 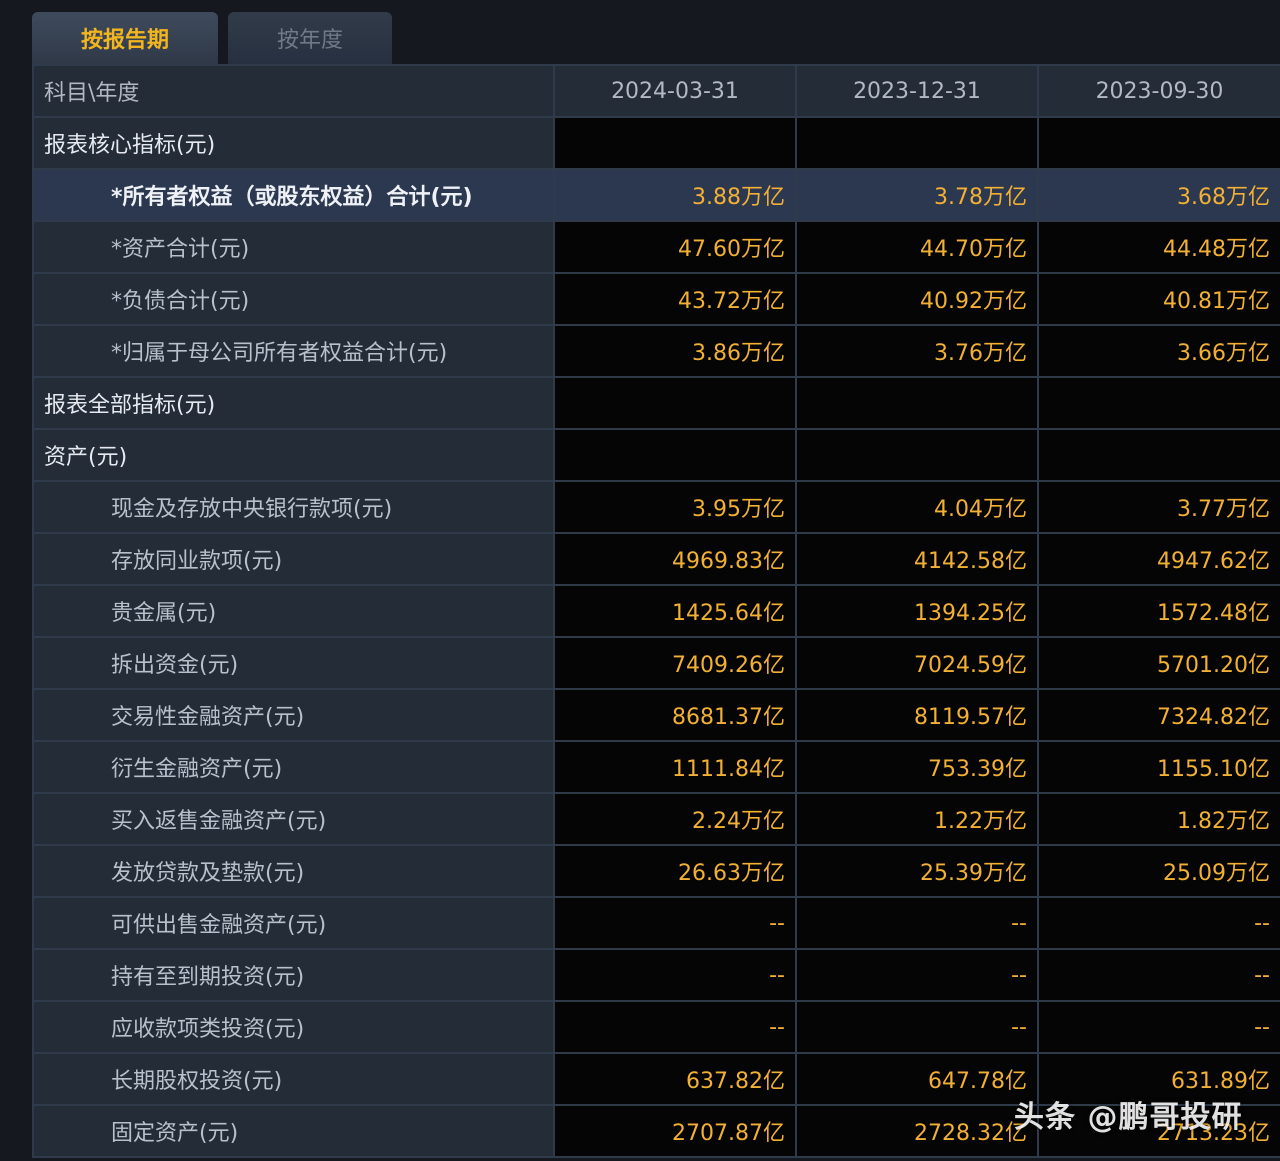 I want to click on table-row: 存放同业款项(元) 4969.83亿 4142.58亿 4947.62亿, so click(x=656, y=559).